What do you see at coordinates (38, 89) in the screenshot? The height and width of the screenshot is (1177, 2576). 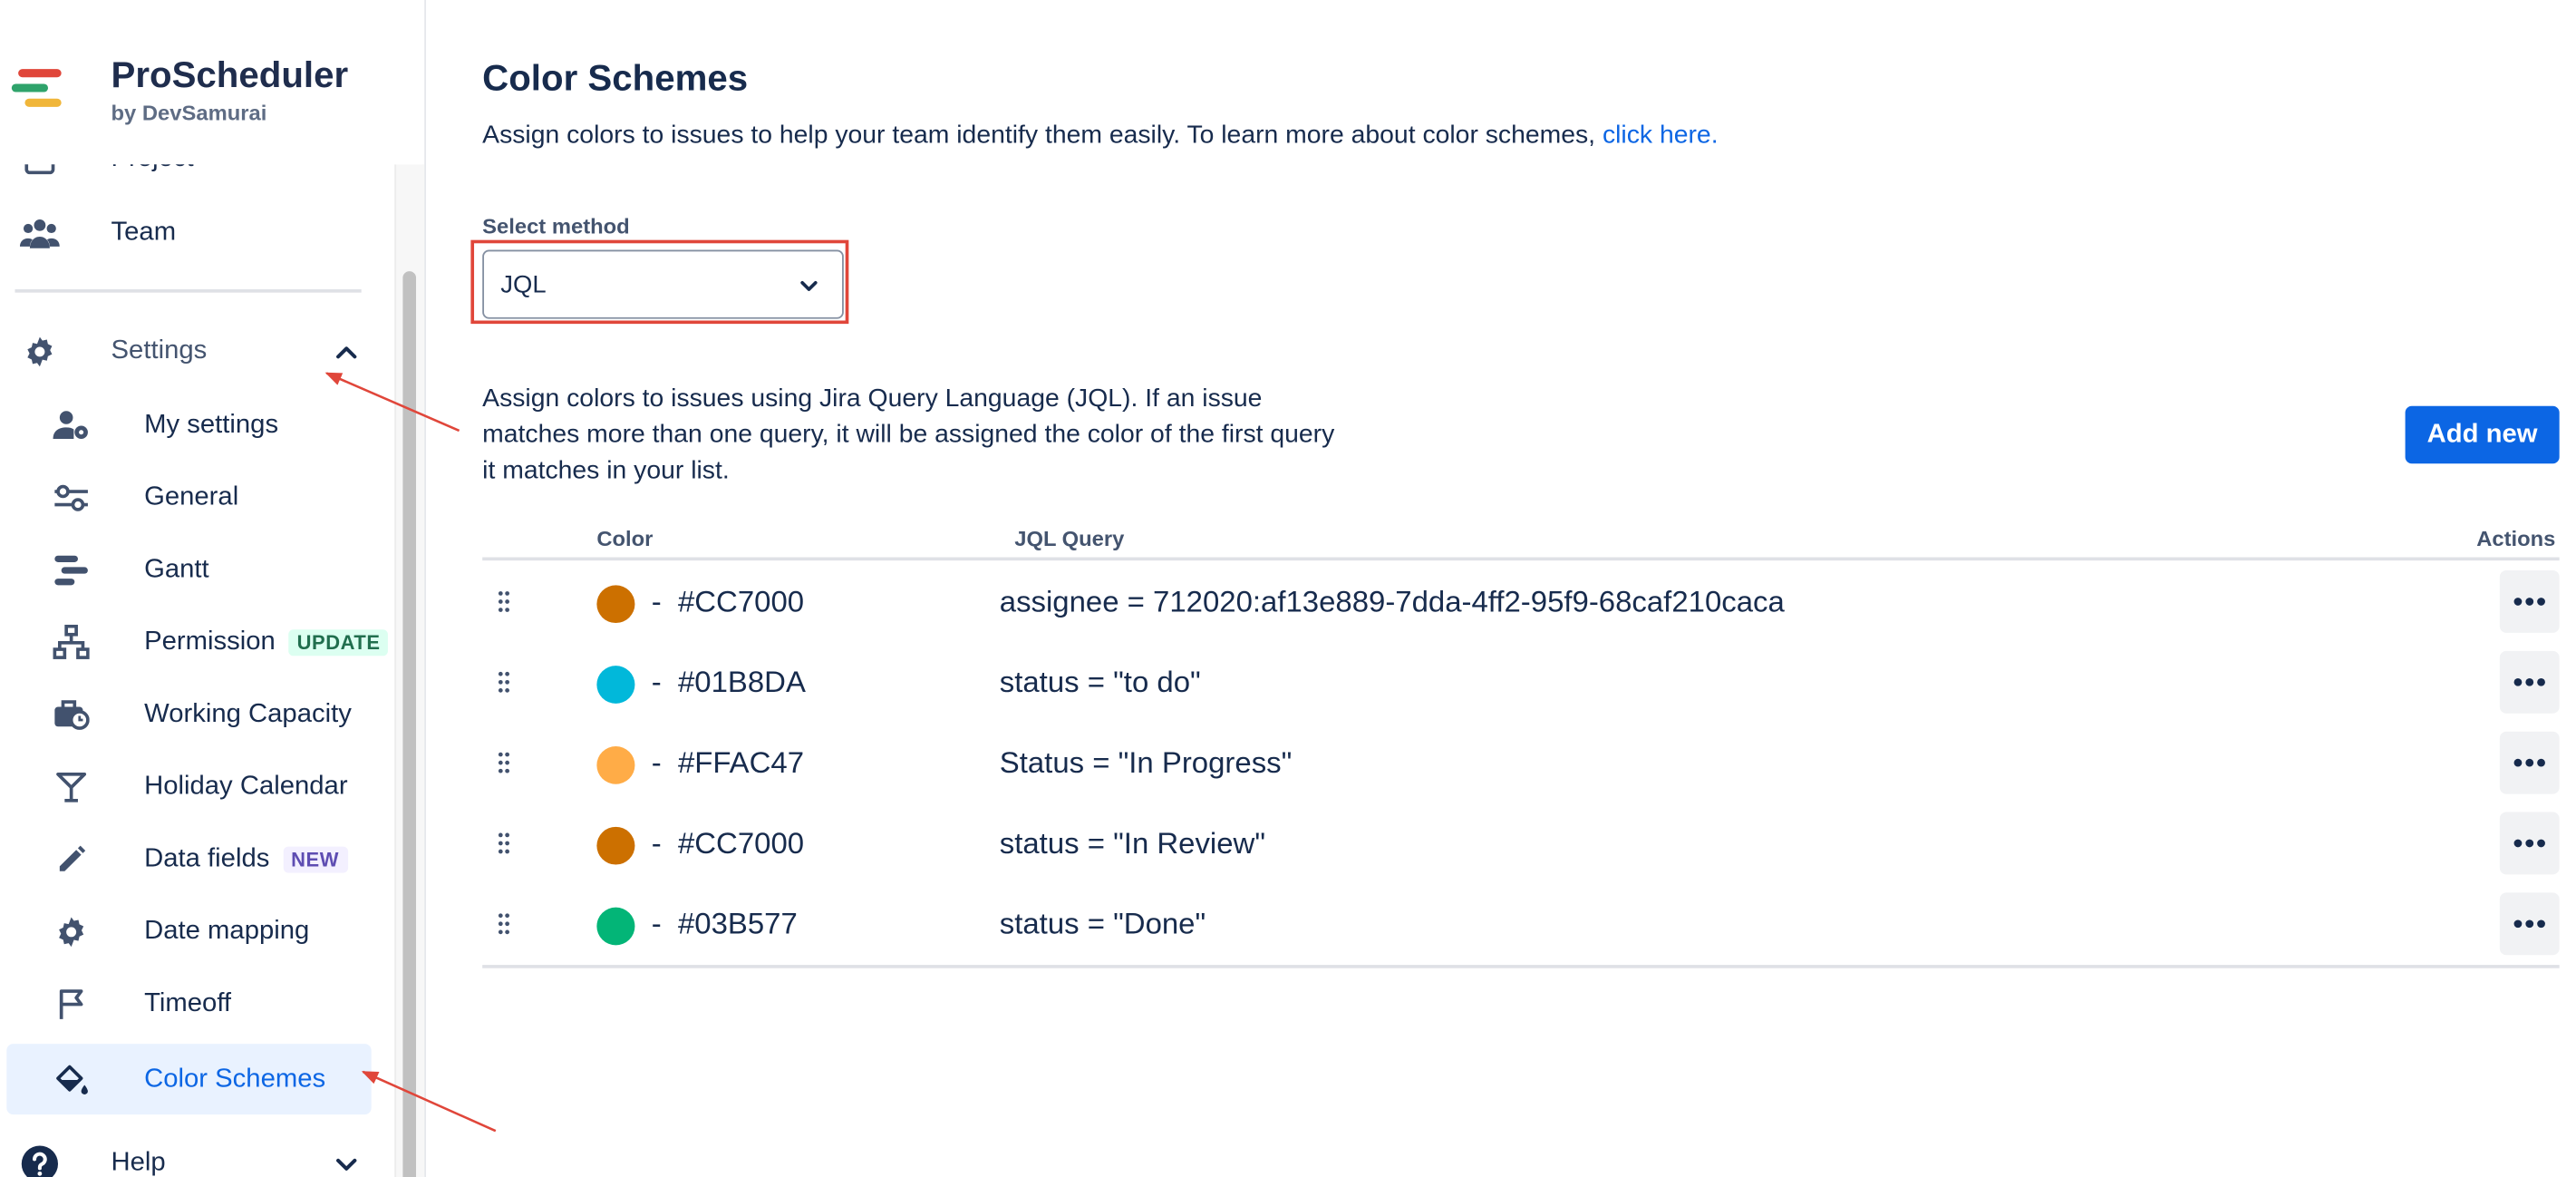 I see `proscheduler-logo` at bounding box center [38, 89].